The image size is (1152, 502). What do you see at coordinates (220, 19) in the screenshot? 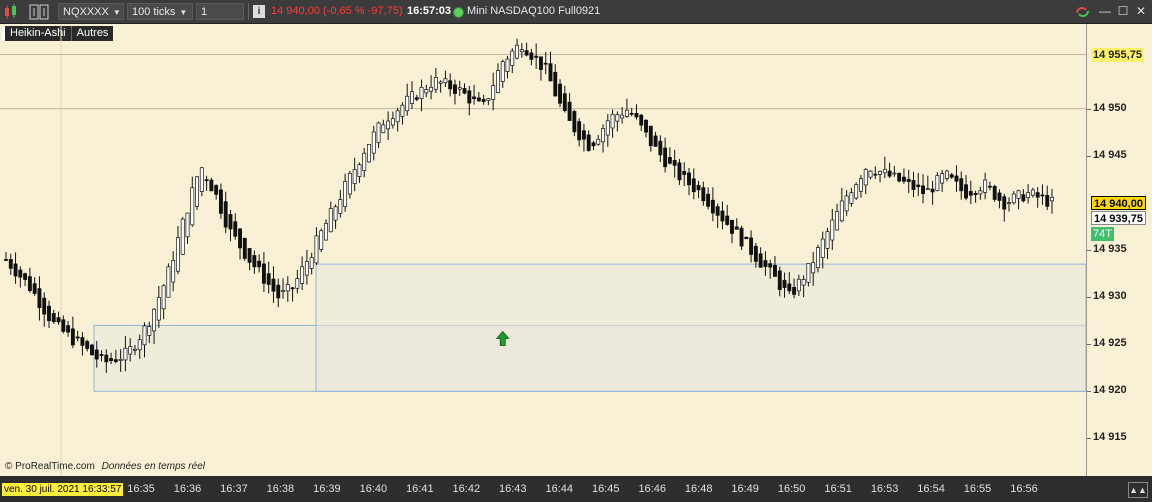
I see `period-select: 1 jour▼` at bounding box center [220, 19].